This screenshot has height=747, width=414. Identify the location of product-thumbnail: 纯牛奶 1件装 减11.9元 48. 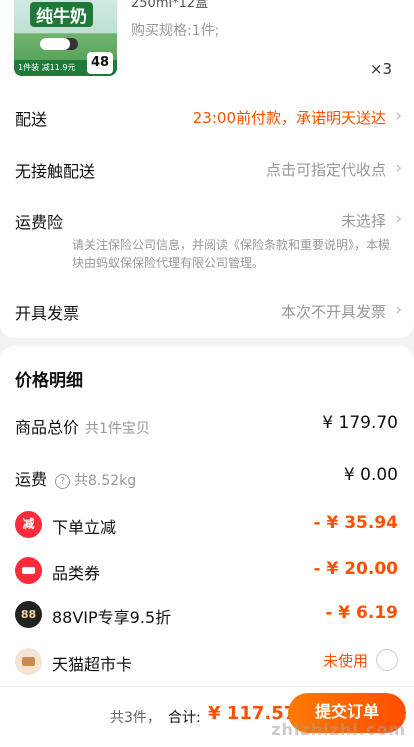
(65, 38).